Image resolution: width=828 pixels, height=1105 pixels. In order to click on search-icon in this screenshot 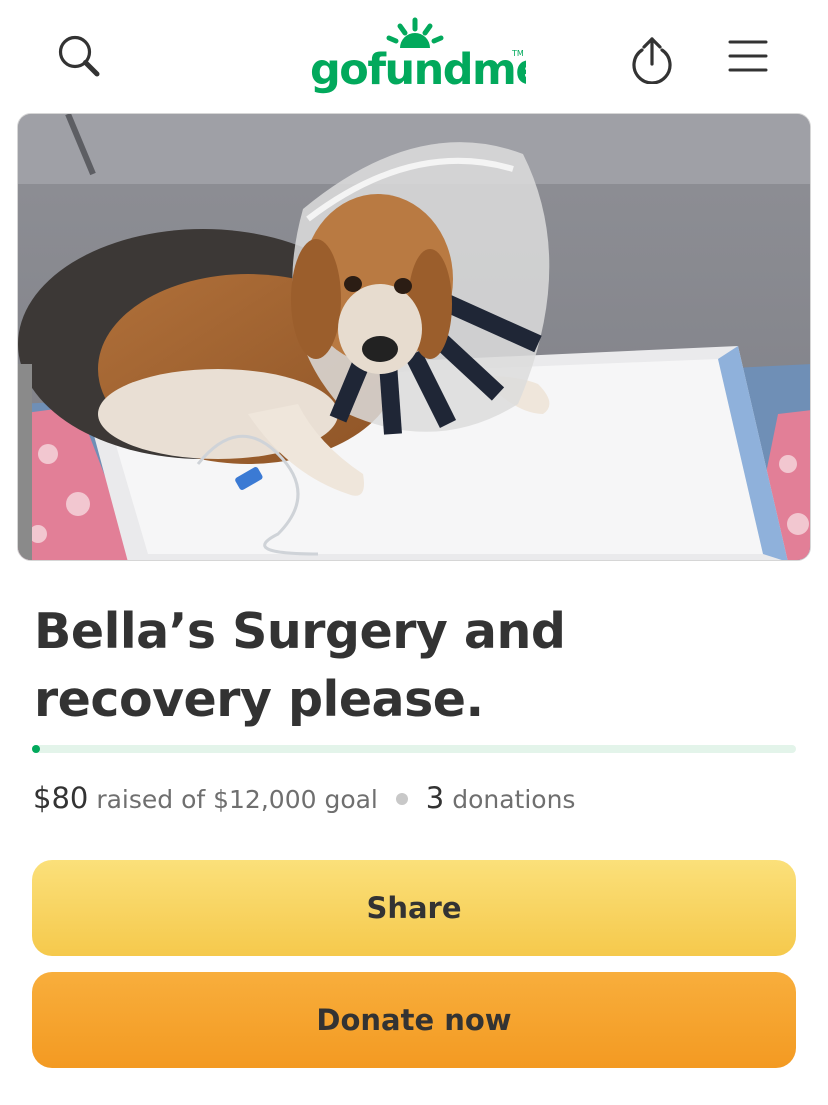, I will do `click(79, 57)`.